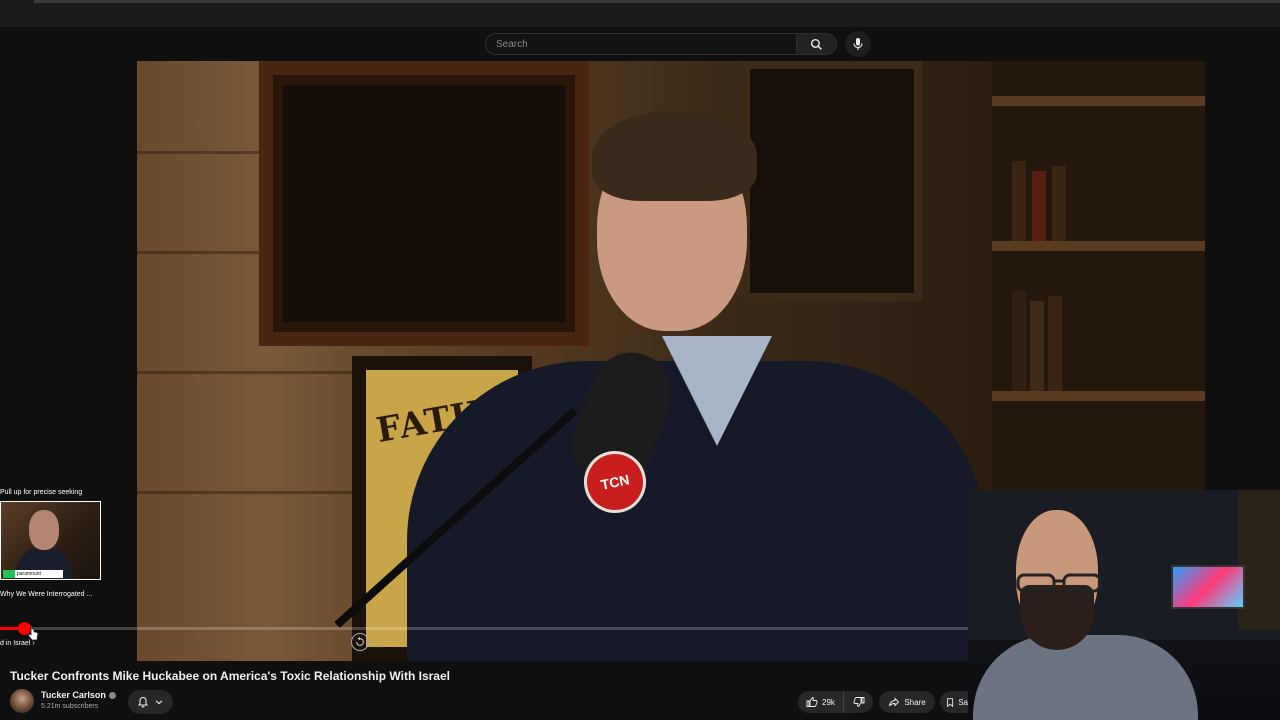 The height and width of the screenshot is (720, 1280). What do you see at coordinates (484, 628) in the screenshot?
I see `progress-bar` at bounding box center [484, 628].